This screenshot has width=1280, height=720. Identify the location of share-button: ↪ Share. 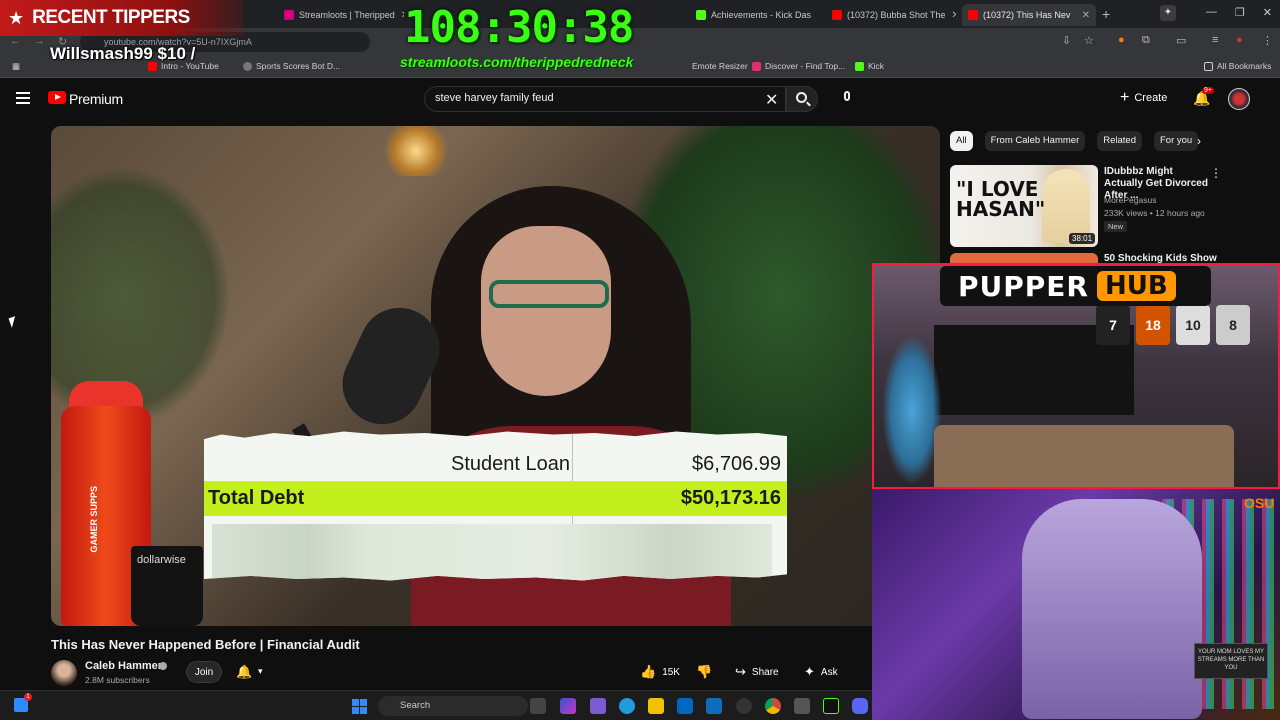
(757, 672).